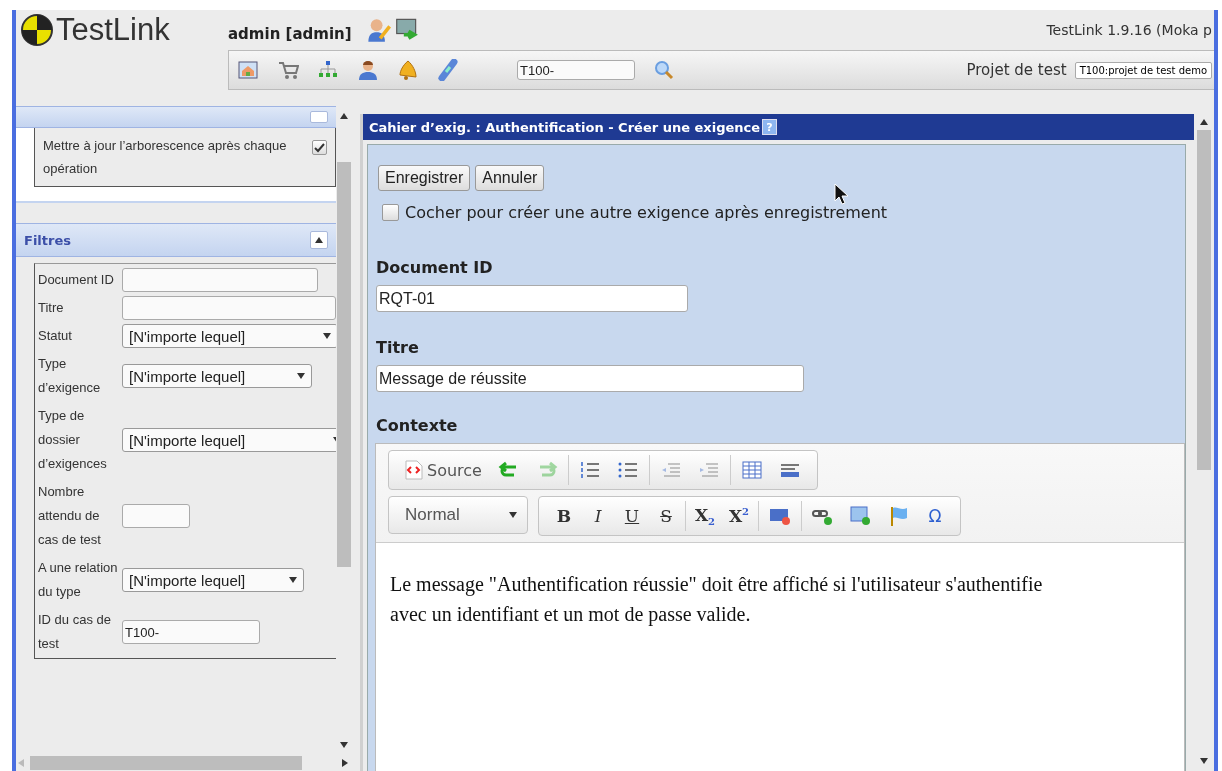 This screenshot has height=771, width=1222. What do you see at coordinates (717, 600) in the screenshot?
I see `editor-text: Le message "Authentification réussie" doit être affiché si l'utilisateur s'authentifie avec un identifiant et un mot de passe valide.` at bounding box center [717, 600].